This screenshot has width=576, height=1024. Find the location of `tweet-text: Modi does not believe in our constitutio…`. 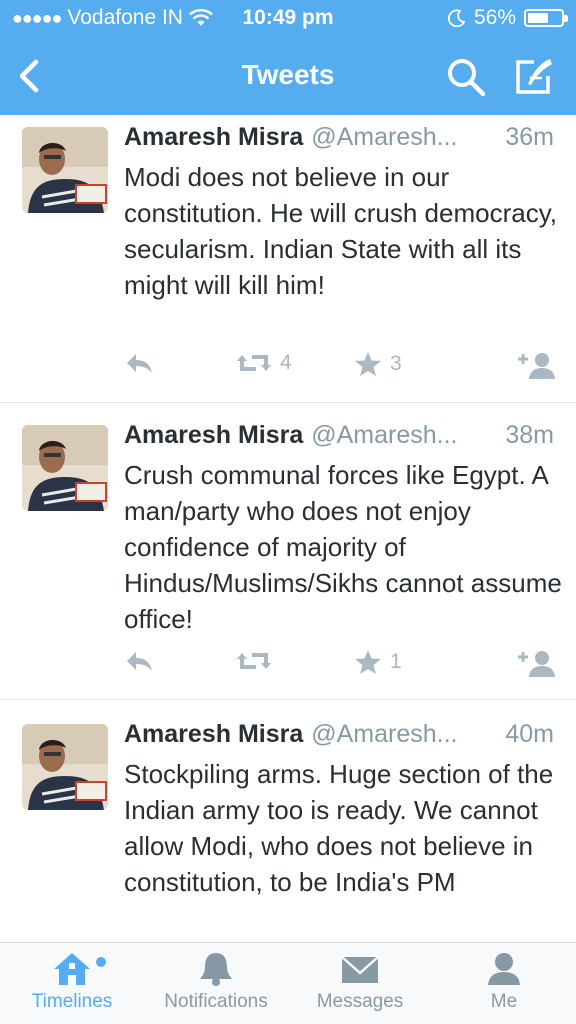

tweet-text: Modi does not believe in our constitutio… is located at coordinates (341, 231).